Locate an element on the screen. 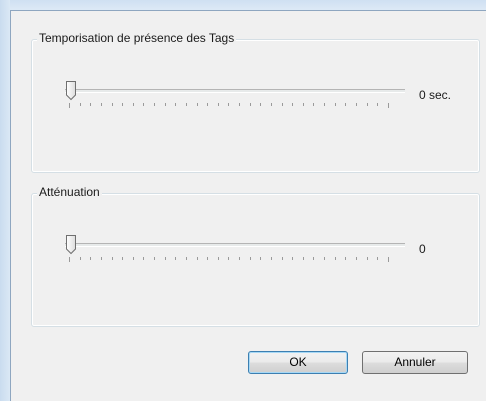 Image resolution: width=486 pixels, height=401 pixels. attenuation-value: 0 is located at coordinates (422, 249).